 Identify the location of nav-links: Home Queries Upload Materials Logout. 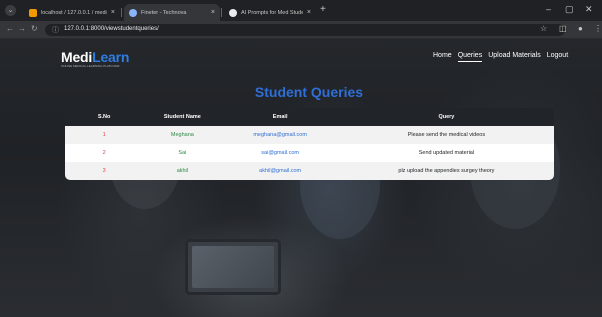
(500, 57).